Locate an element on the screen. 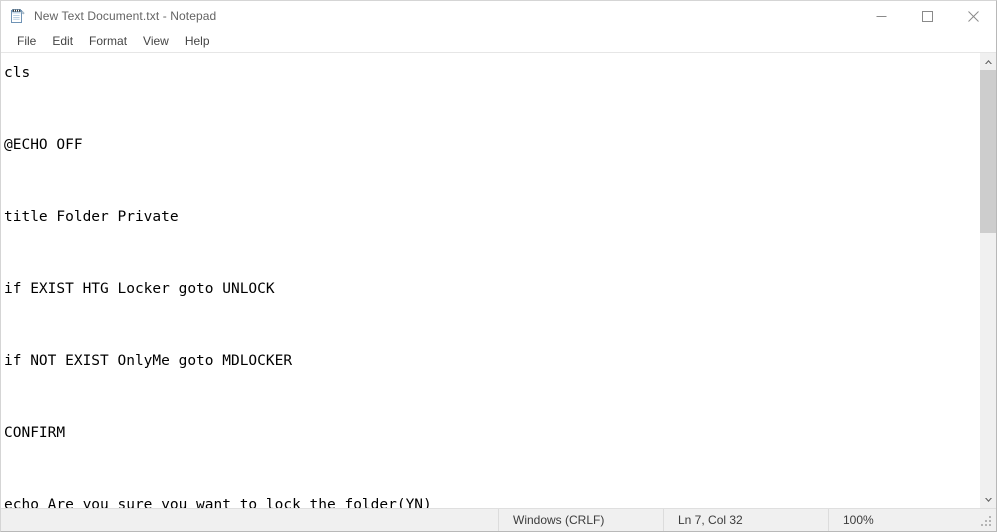 The width and height of the screenshot is (997, 532). menu-bar: File Edit Format View Help is located at coordinates (498, 41).